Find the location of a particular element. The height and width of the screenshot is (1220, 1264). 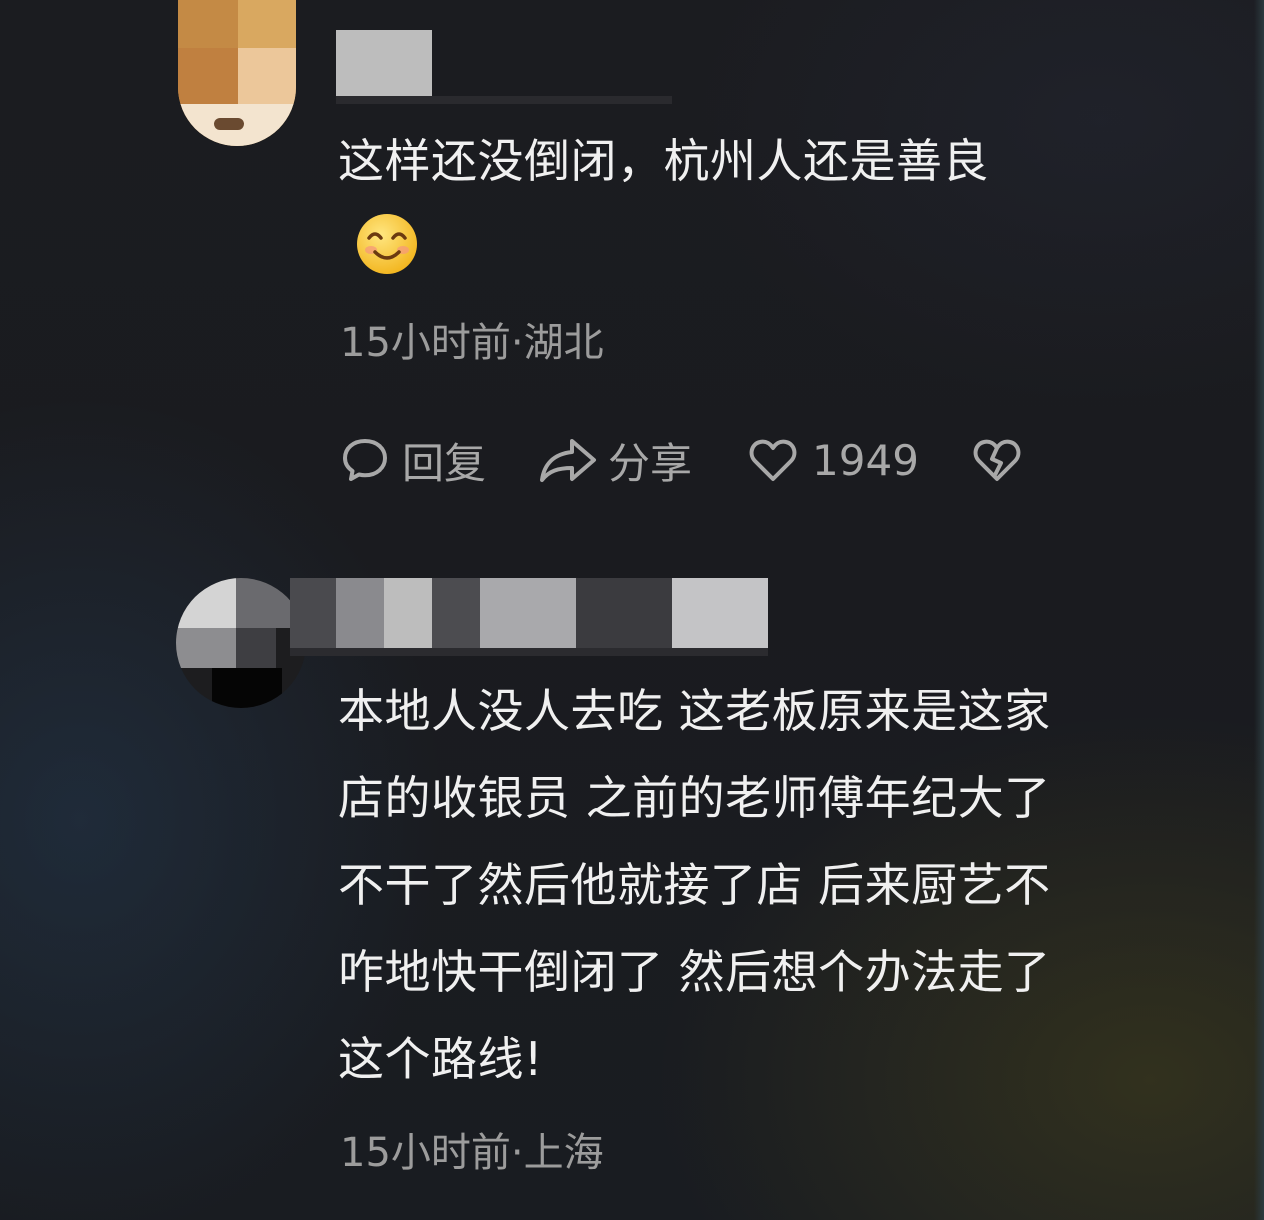

comment-text-line: 这样还没倒闭，杭州人还是善良 is located at coordinates (663, 161).